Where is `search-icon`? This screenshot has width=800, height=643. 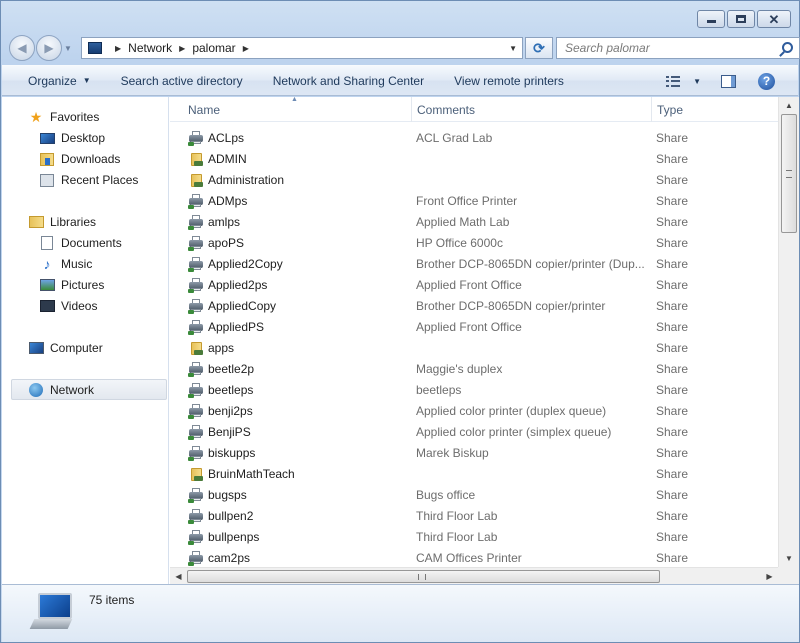 search-icon is located at coordinates (787, 47).